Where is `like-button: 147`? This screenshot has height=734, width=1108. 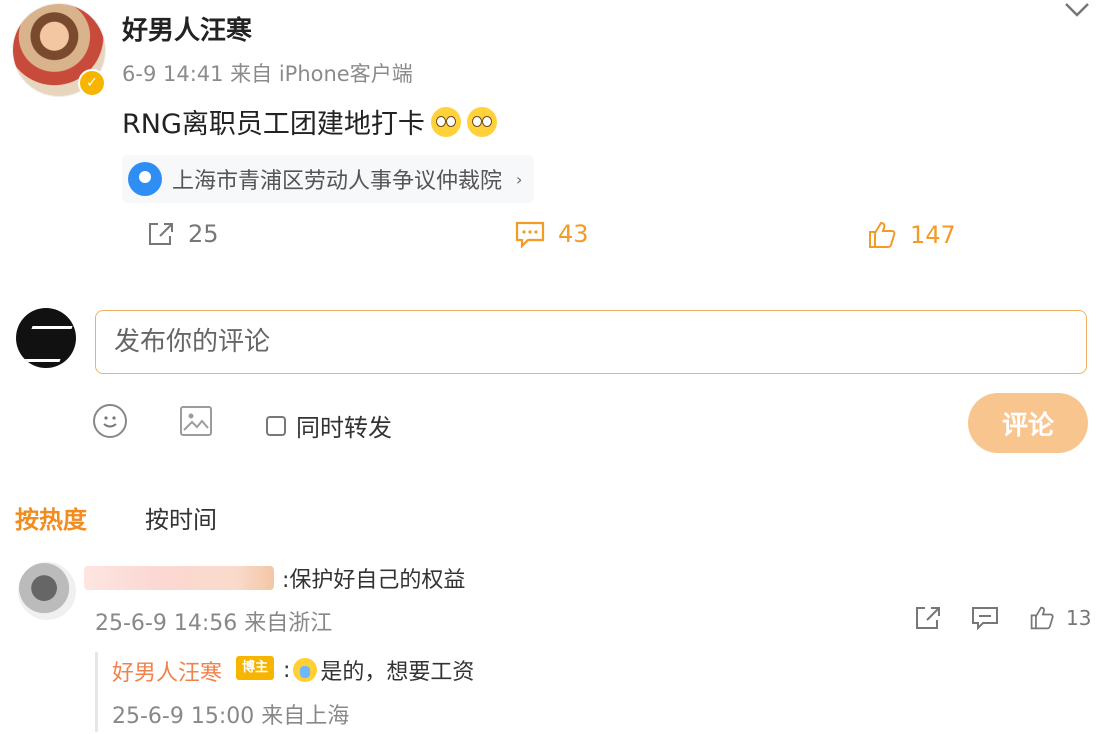 like-button: 147 is located at coordinates (911, 235).